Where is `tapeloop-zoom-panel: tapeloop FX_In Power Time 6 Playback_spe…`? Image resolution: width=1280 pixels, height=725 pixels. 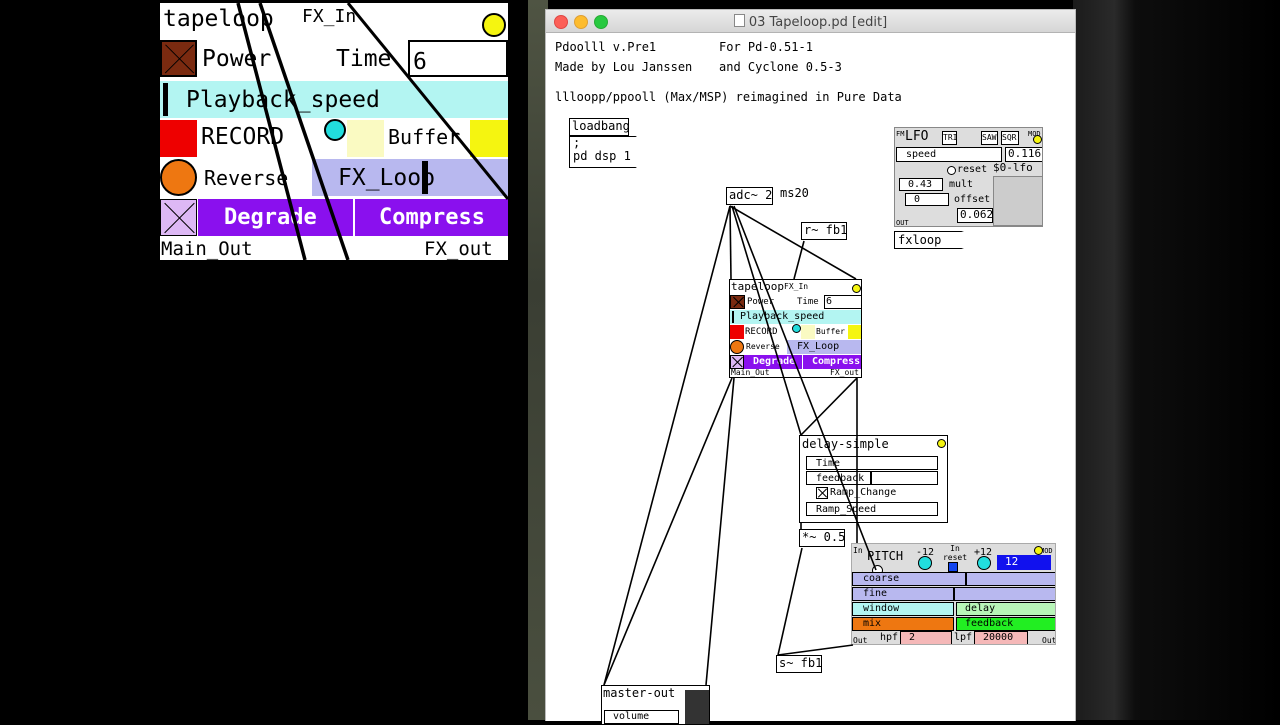 tapeloop-zoom-panel: tapeloop FX_In Power Time 6 Playback_spe… is located at coordinates (334, 131).